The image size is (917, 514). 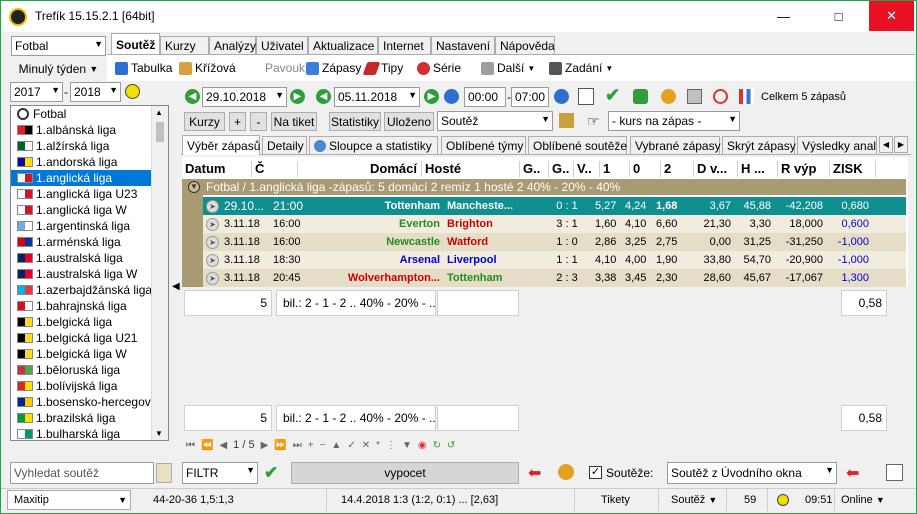 What do you see at coordinates (89, 322) in the screenshot?
I see `sidebar-item-league: 1.belgická liga` at bounding box center [89, 322].